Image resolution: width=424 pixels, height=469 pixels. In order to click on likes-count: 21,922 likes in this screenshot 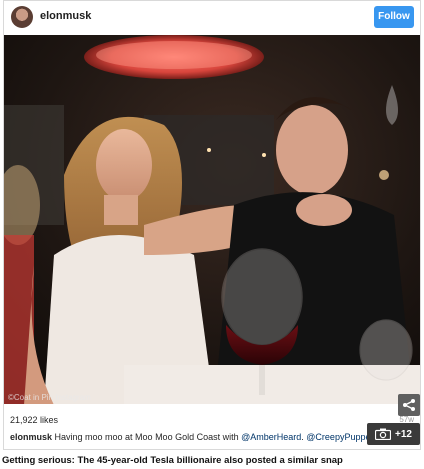, I will do `click(34, 420)`.